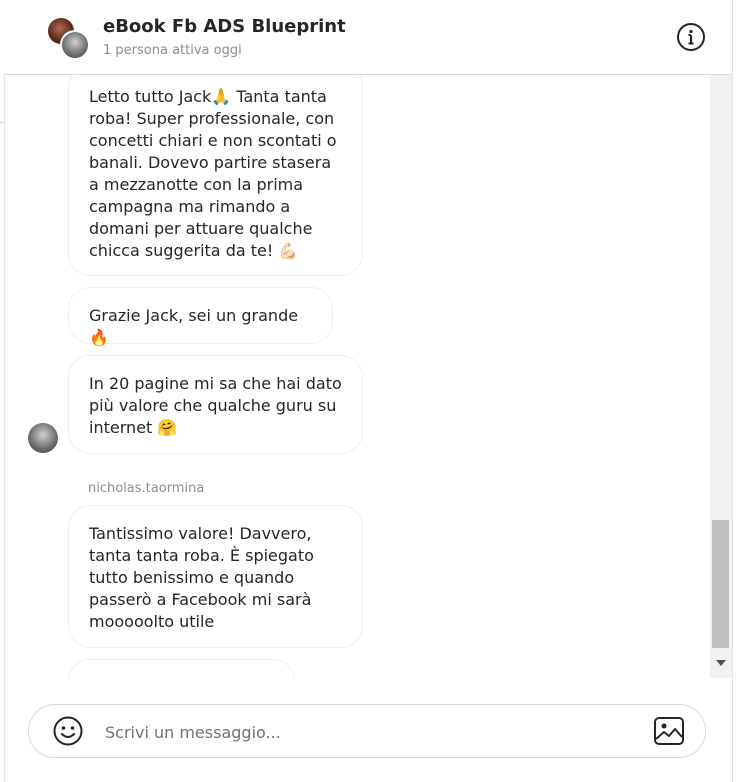 The width and height of the screenshot is (745, 782). I want to click on emoji-button, so click(68, 731).